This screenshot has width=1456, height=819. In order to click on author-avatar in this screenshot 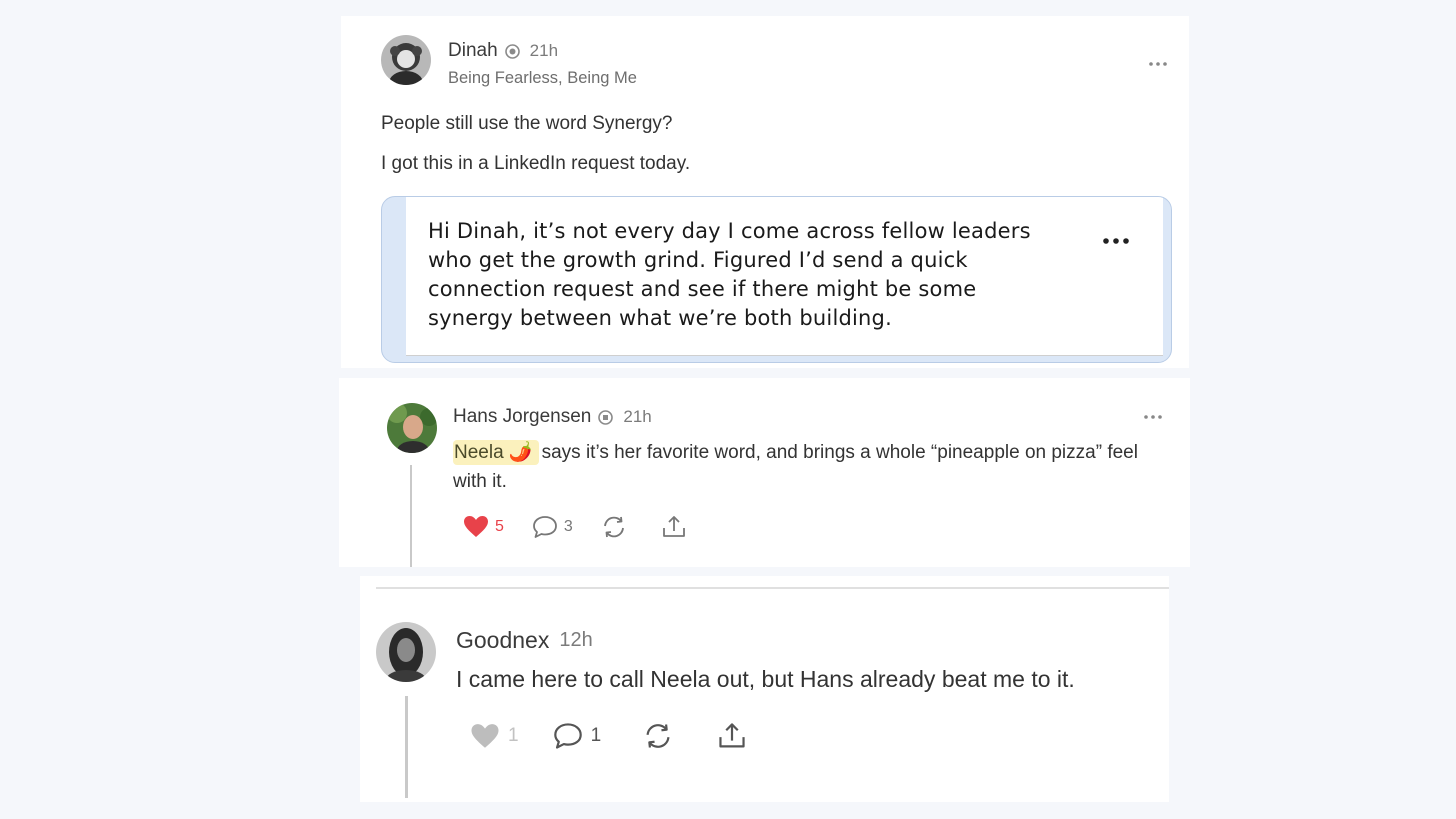, I will do `click(406, 60)`.